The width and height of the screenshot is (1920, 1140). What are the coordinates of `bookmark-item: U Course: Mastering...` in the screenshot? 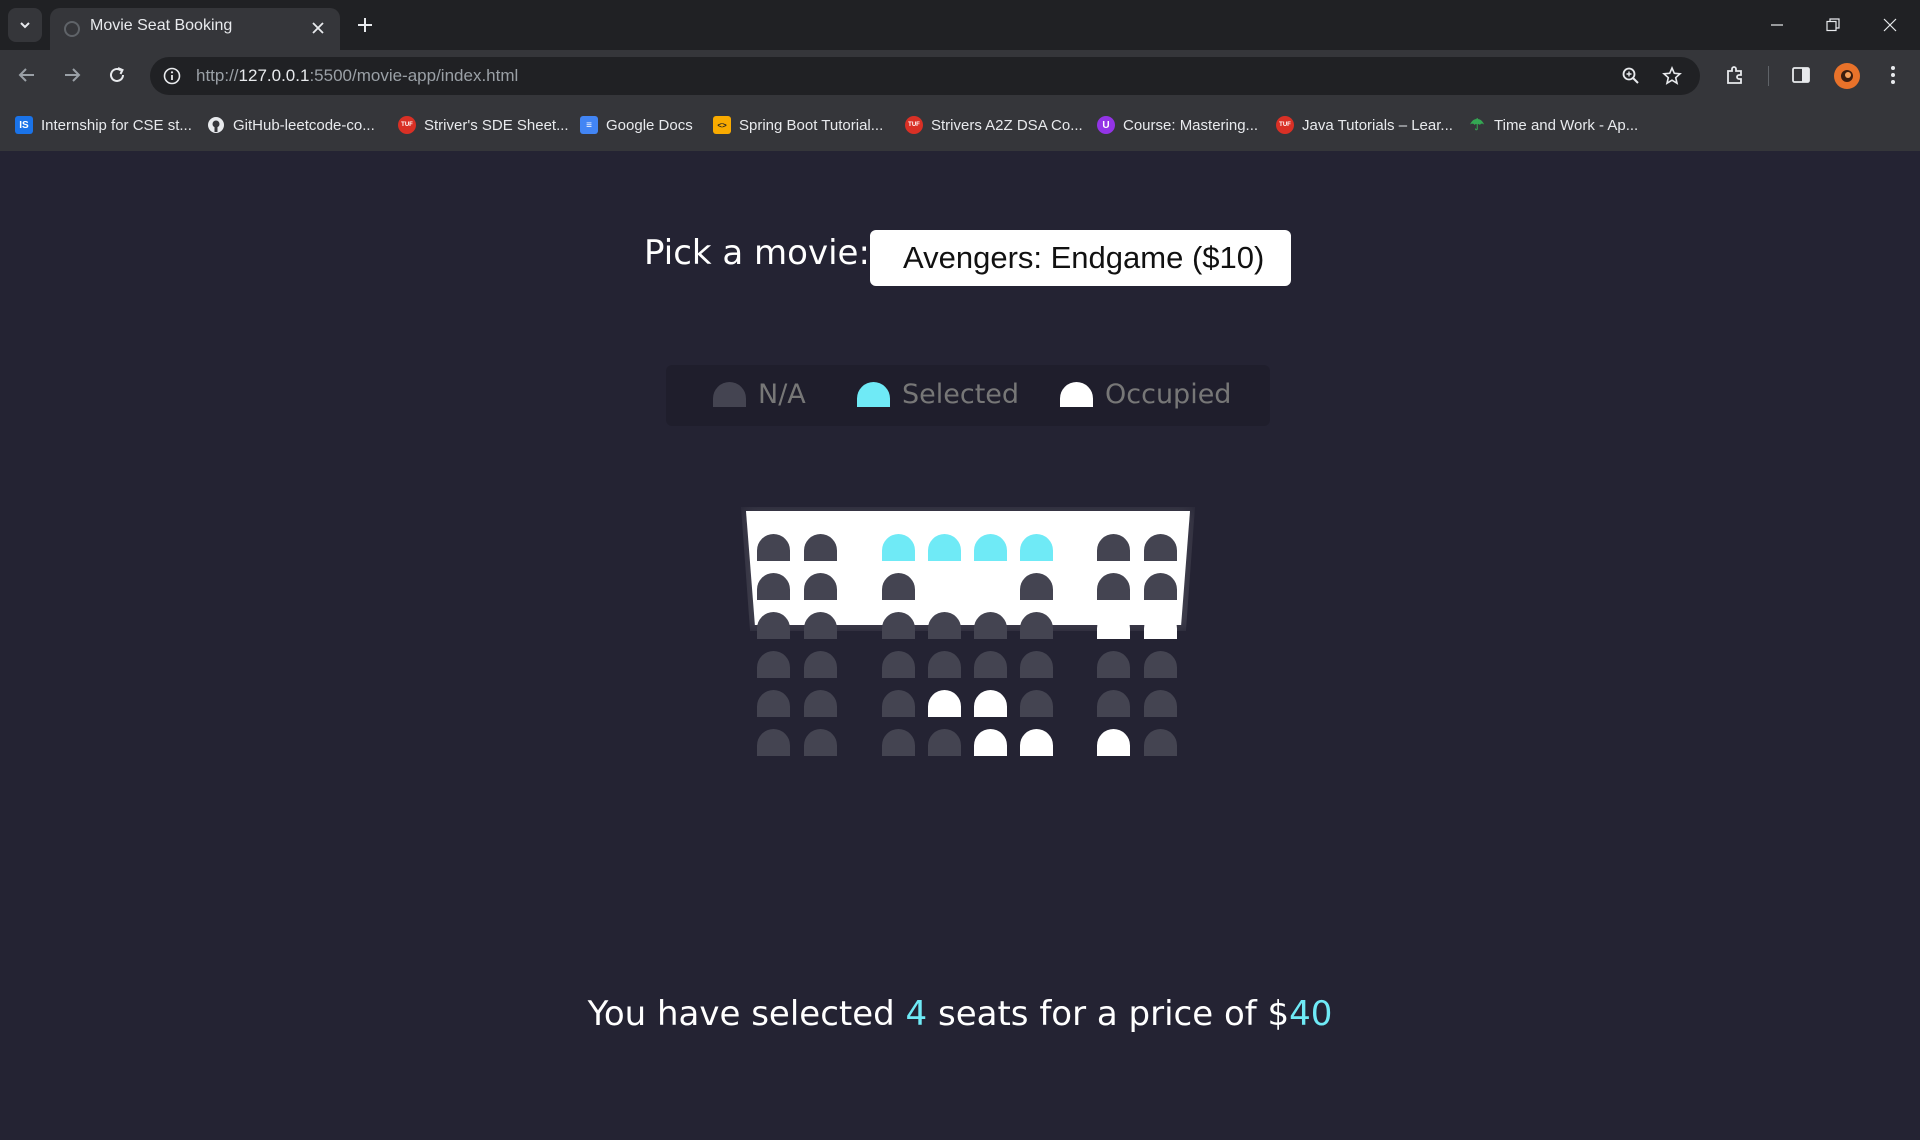 It's located at (1177, 125).